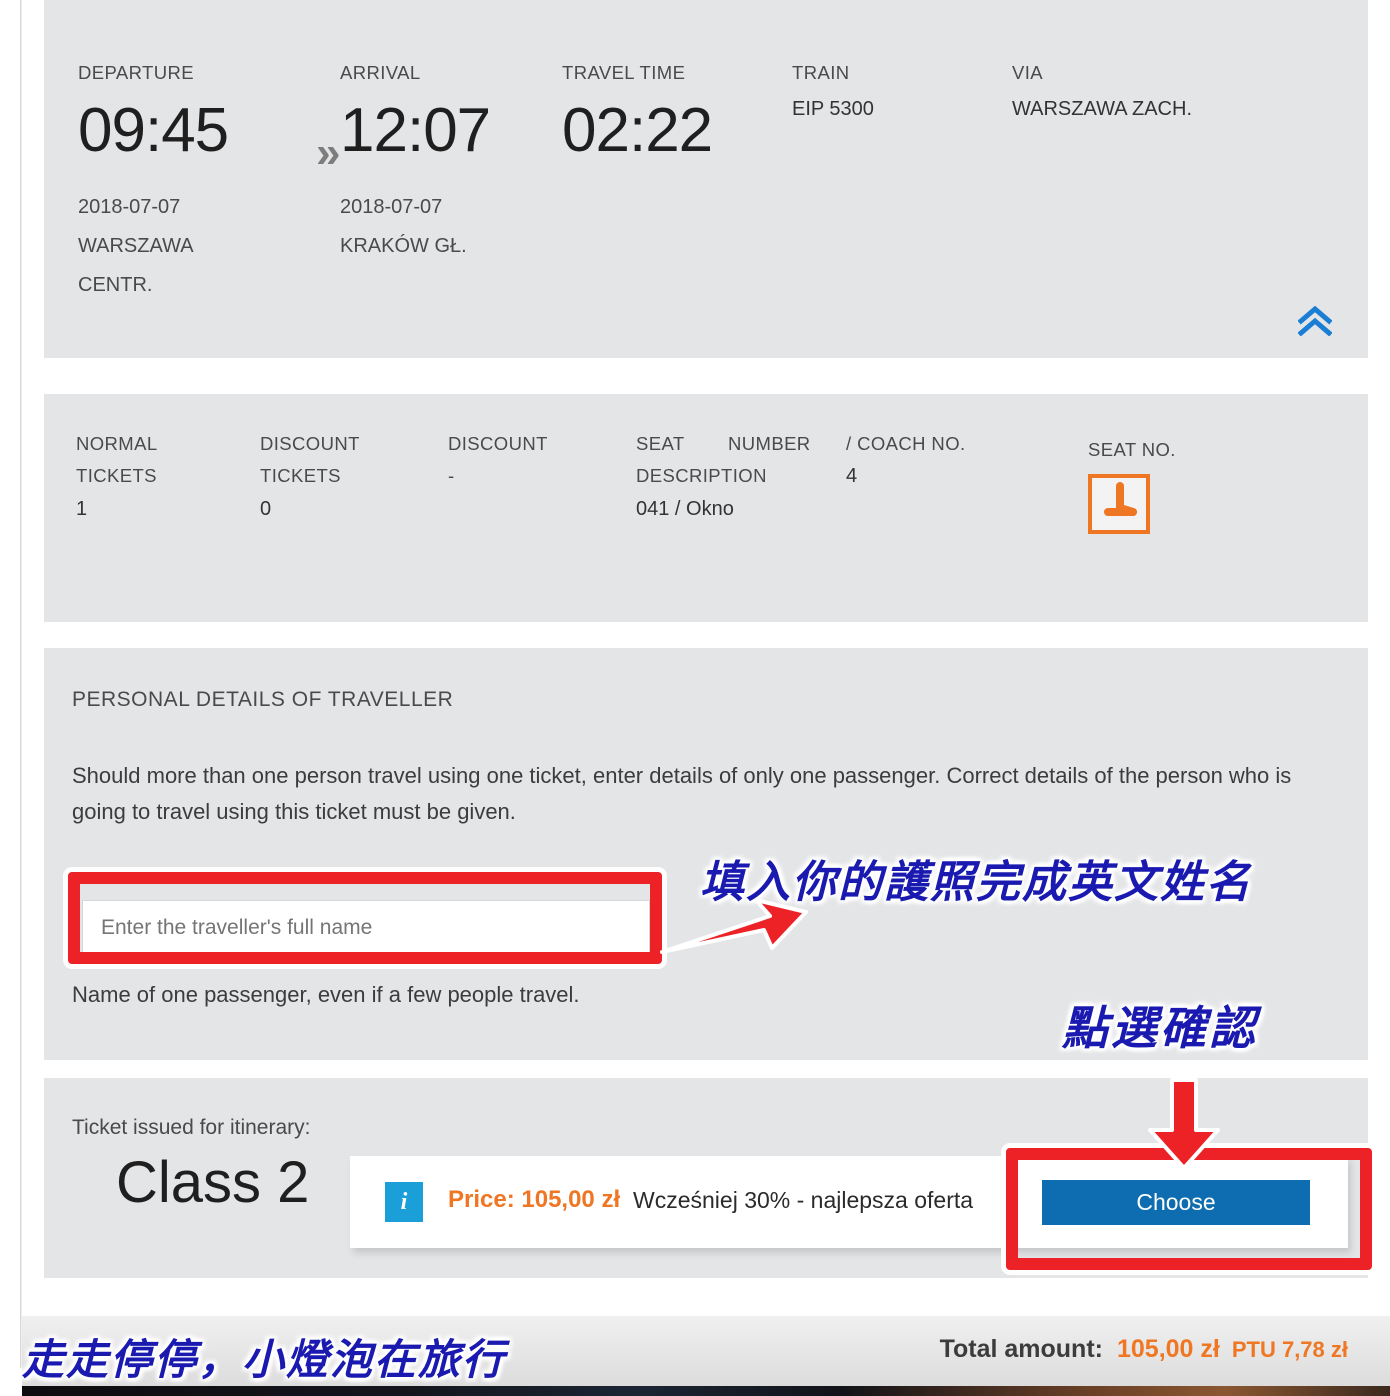 The height and width of the screenshot is (1396, 1390). Describe the element at coordinates (685, 509) in the screenshot. I see `seat-description-value: 041 / Okno` at that location.